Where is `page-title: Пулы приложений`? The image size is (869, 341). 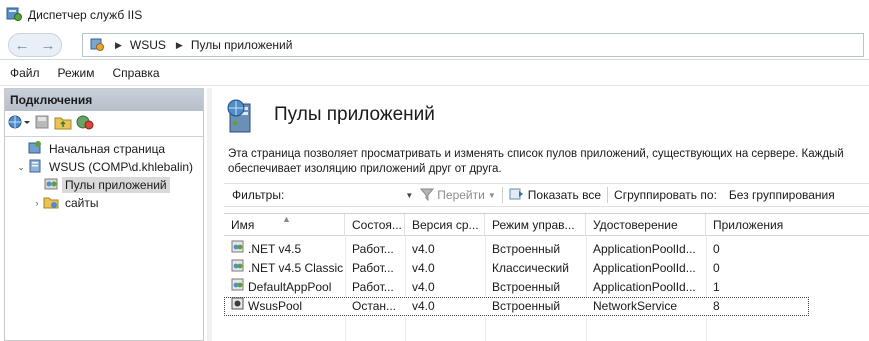
page-title: Пулы приложений is located at coordinates (354, 114).